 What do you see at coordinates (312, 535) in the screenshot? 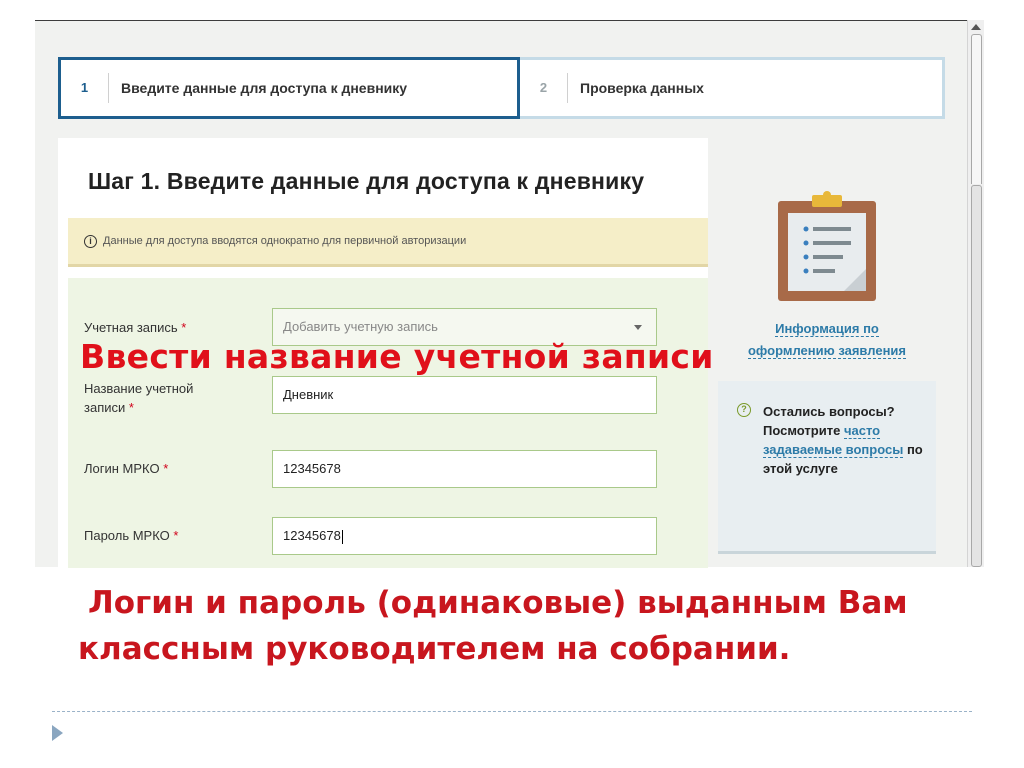
I see `password-value: 12345678` at bounding box center [312, 535].